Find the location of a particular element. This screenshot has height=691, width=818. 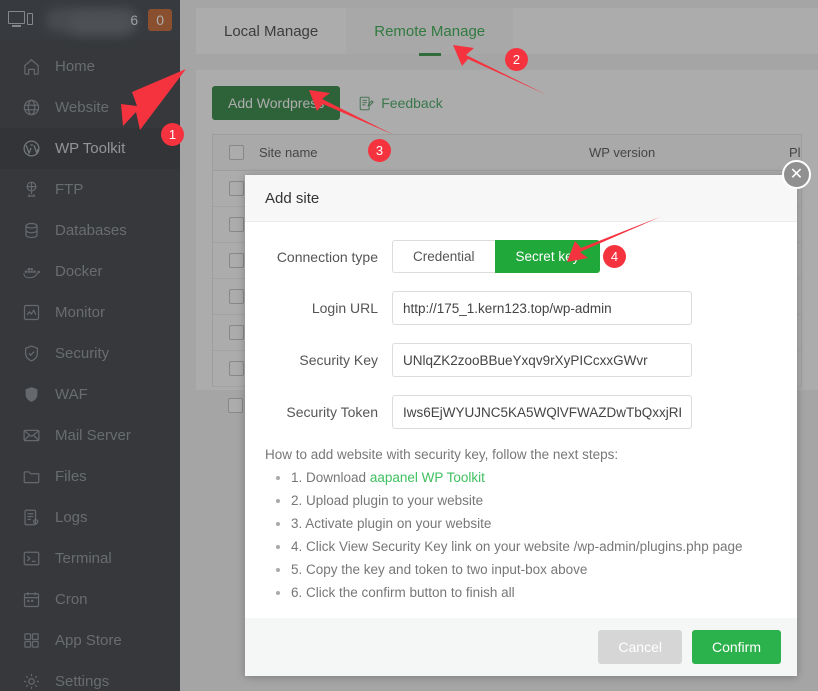

connection-type-segmented-control: Credential Secret key is located at coordinates (496, 256).